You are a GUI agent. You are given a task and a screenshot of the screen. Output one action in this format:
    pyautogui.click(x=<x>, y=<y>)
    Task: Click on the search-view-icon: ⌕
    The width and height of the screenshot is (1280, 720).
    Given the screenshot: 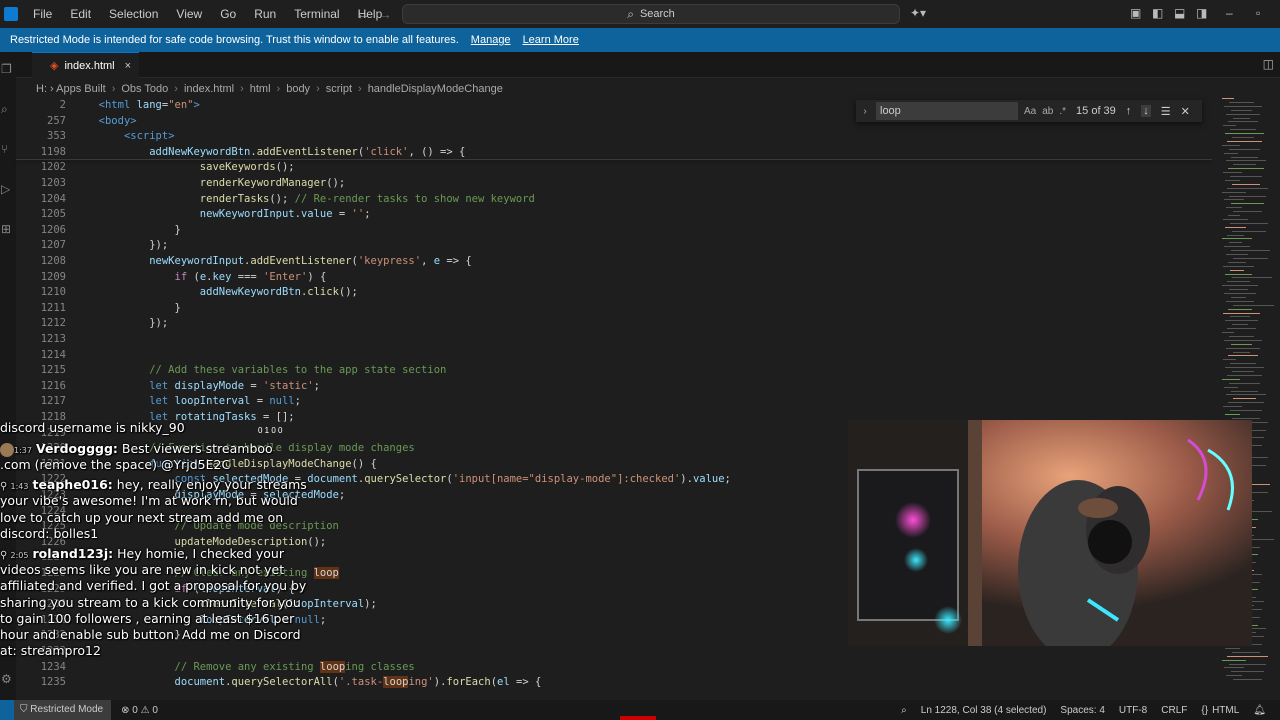 What is the action you would take?
    pyautogui.click(x=4, y=109)
    